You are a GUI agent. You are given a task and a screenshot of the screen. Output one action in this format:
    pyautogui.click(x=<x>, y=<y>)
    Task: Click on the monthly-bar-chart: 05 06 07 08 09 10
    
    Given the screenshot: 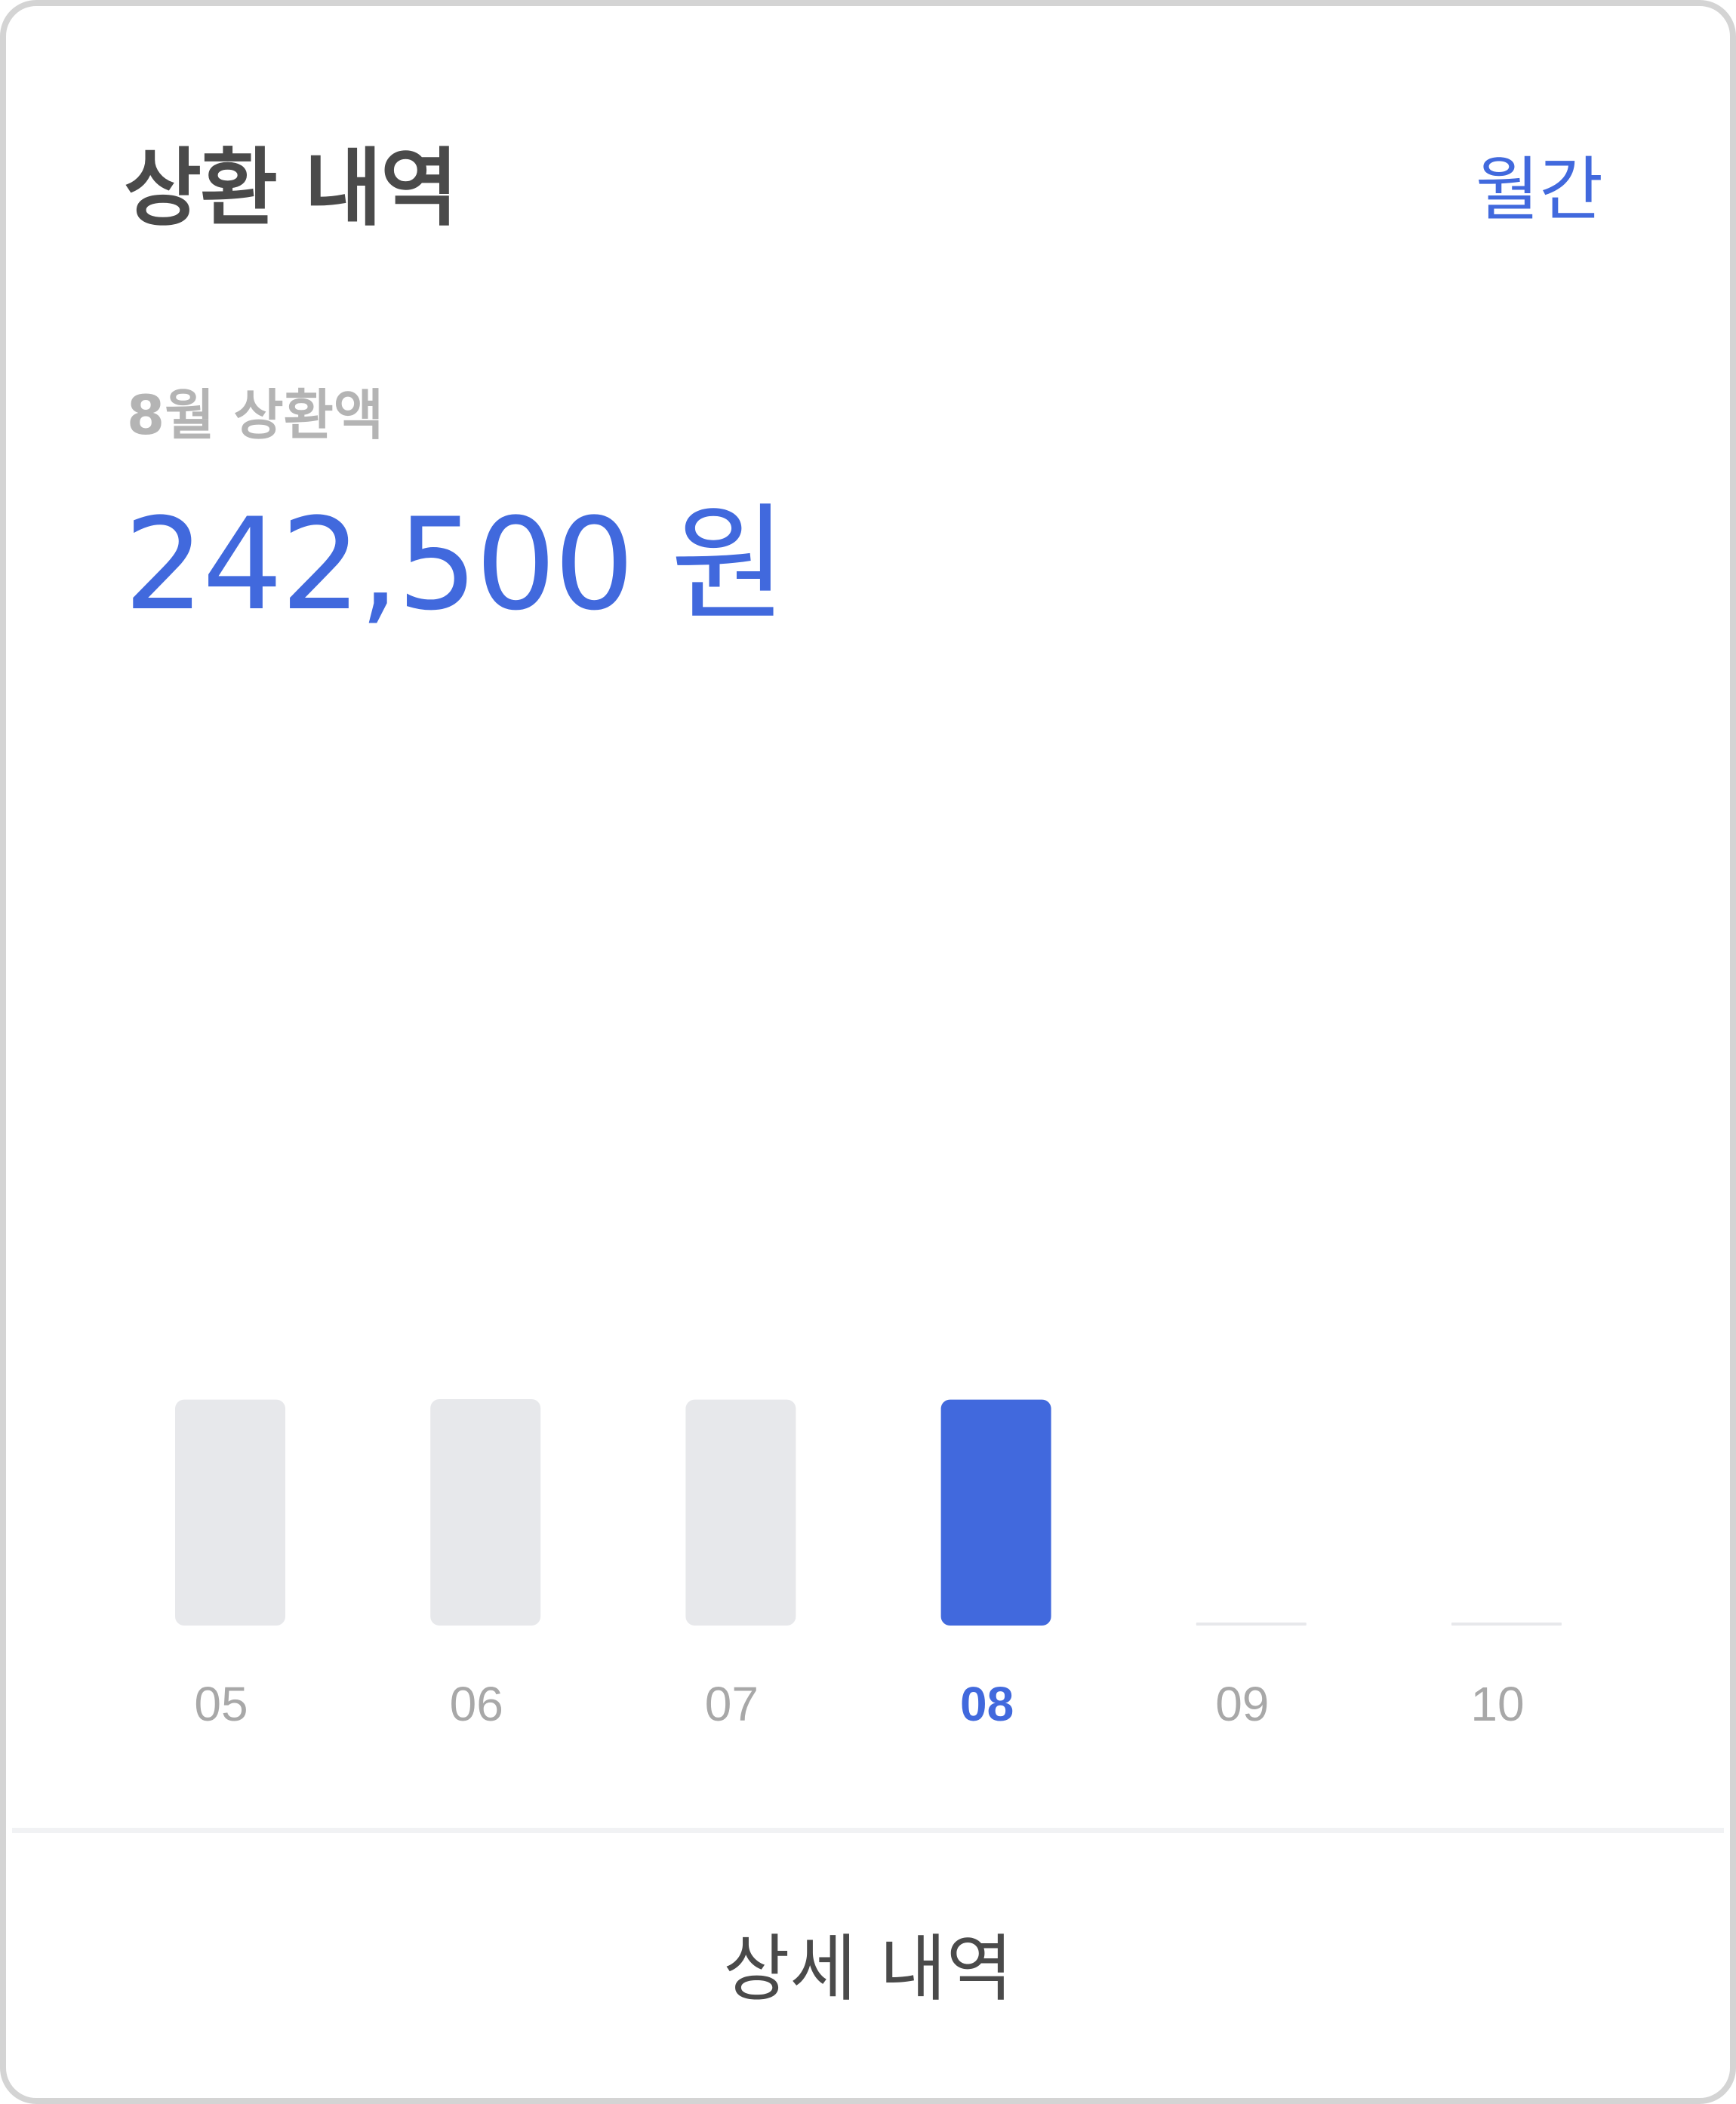 What is the action you would take?
    pyautogui.click(x=869, y=1565)
    